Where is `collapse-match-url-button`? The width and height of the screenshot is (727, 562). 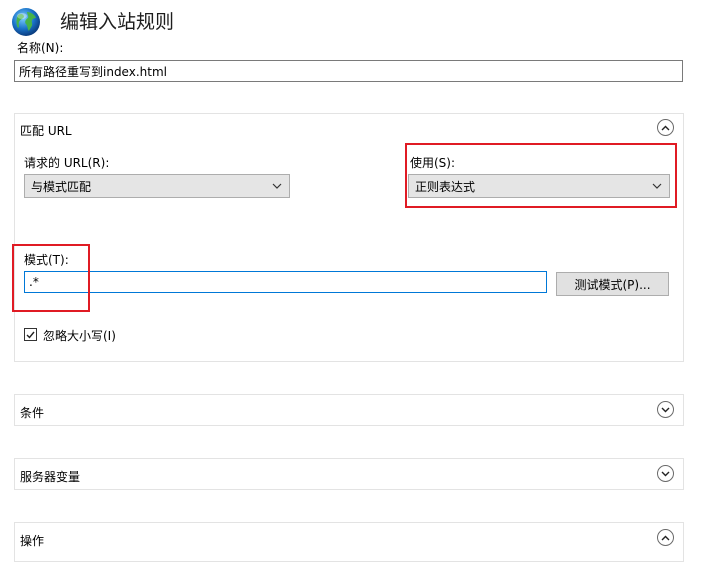
collapse-match-url-button is located at coordinates (665, 127).